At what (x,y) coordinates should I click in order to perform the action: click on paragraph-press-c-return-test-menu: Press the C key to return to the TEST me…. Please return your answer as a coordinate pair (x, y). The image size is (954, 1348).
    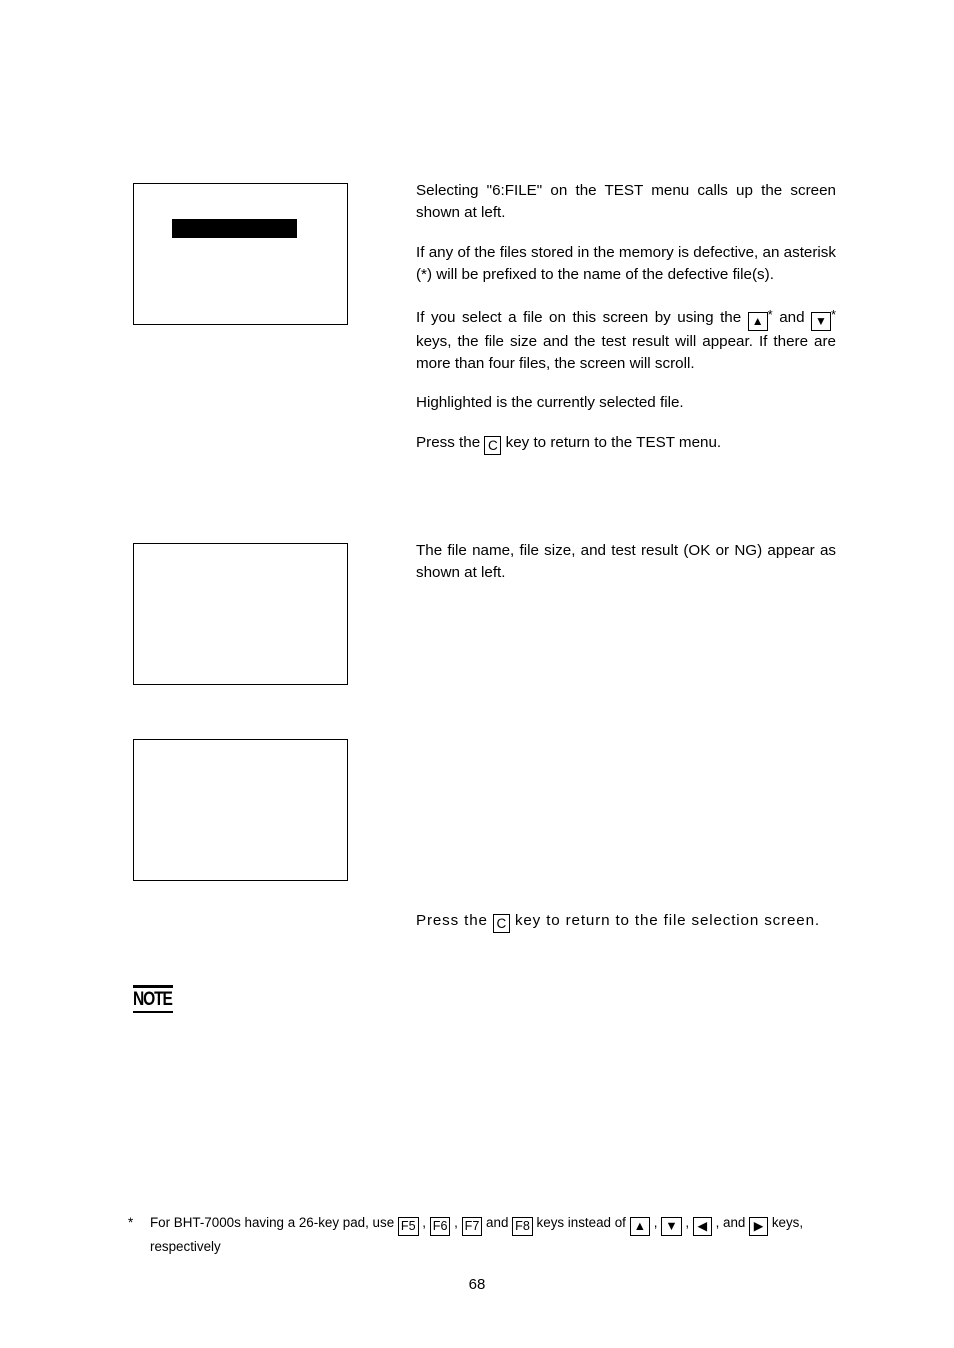
    Looking at the image, I should click on (626, 443).